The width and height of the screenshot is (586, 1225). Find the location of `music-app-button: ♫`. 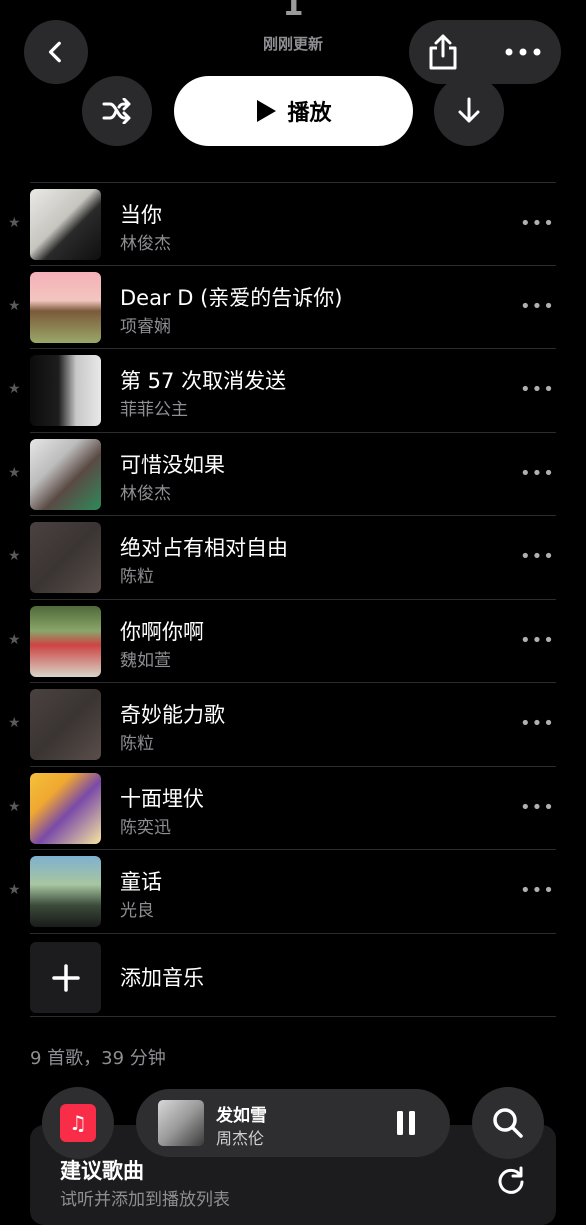

music-app-button: ♫ is located at coordinates (78, 1123).